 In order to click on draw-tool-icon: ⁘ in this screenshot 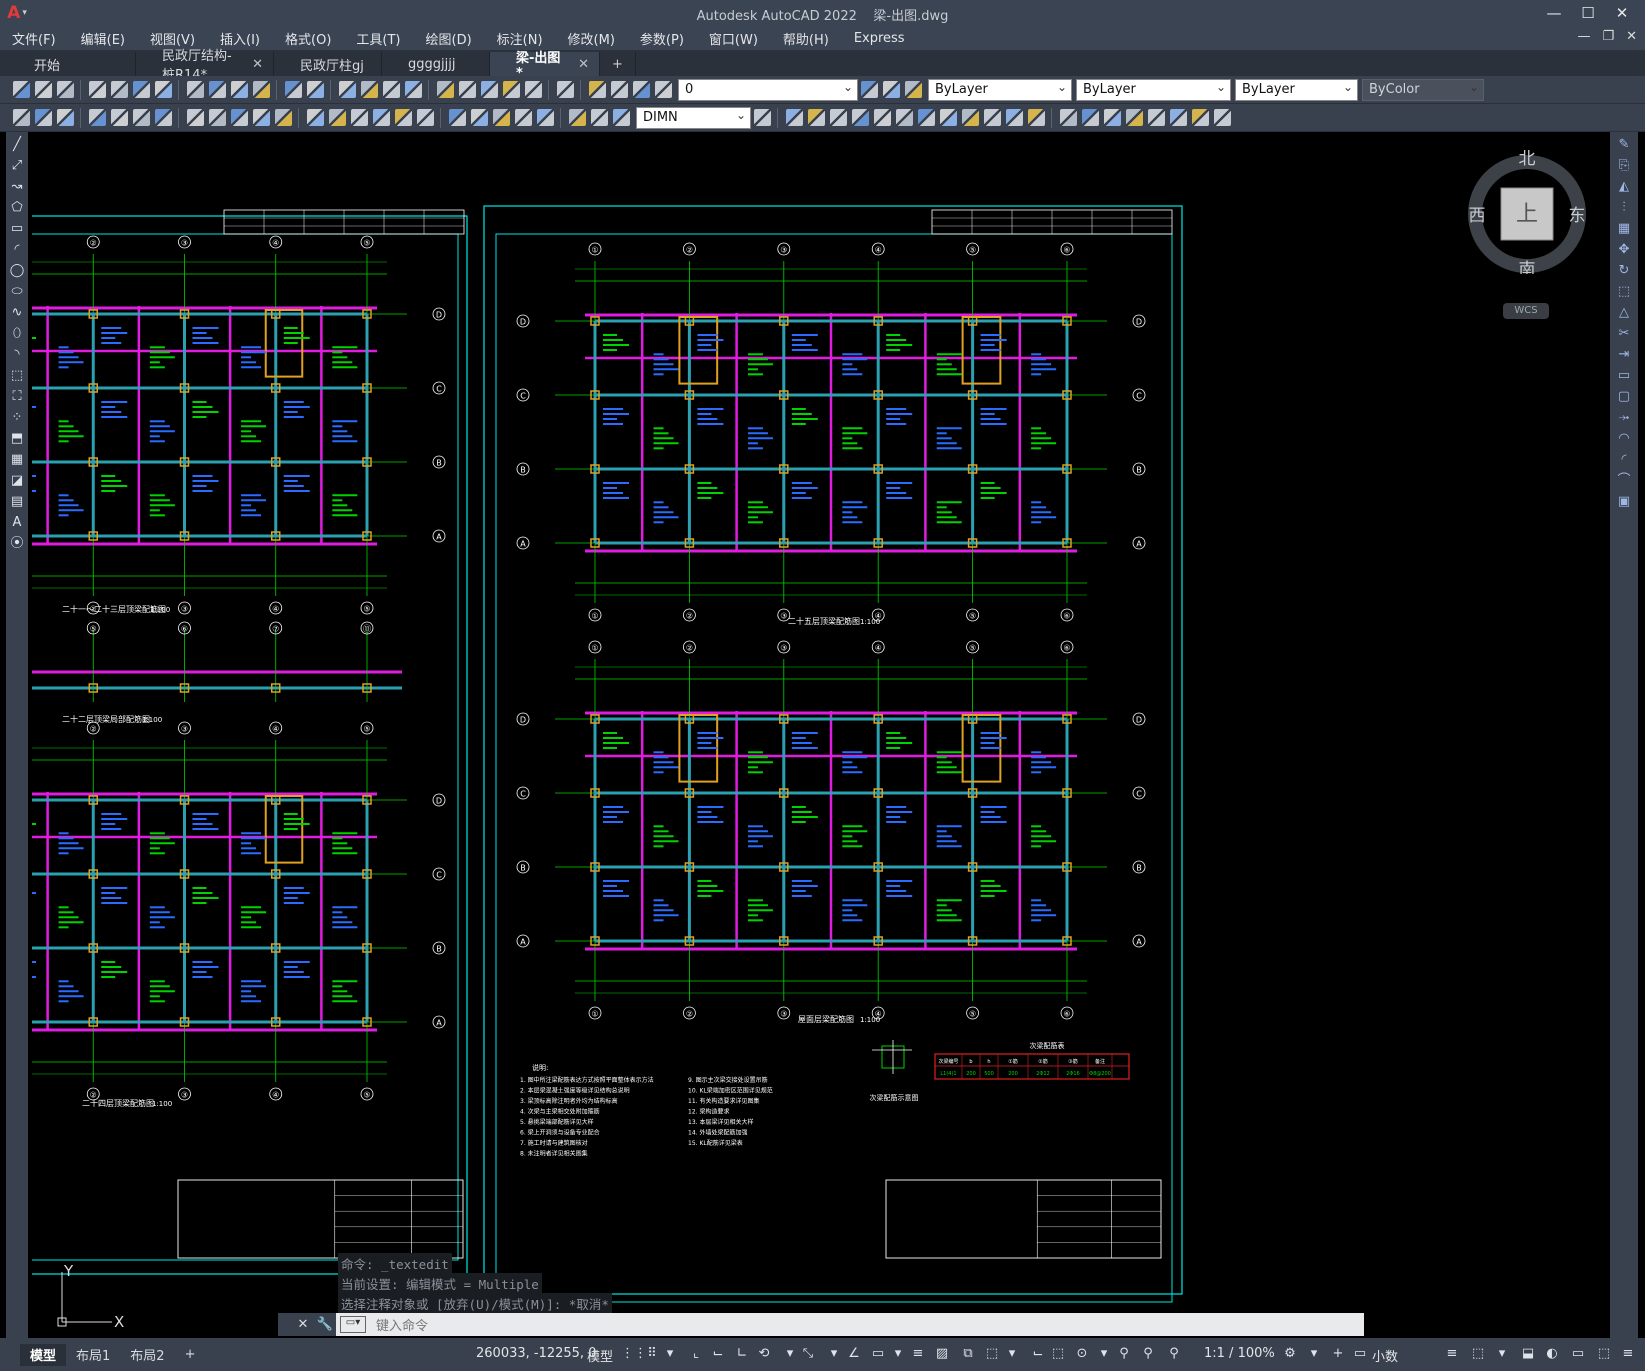, I will do `click(17, 418)`.